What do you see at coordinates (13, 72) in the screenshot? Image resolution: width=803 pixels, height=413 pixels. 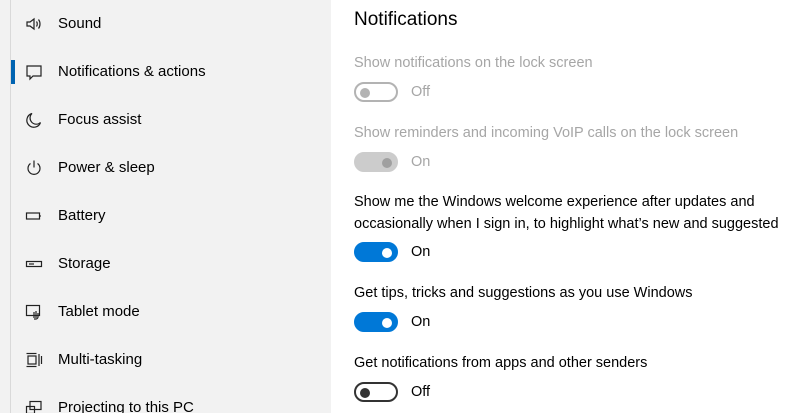 I see `selection-indicator` at bounding box center [13, 72].